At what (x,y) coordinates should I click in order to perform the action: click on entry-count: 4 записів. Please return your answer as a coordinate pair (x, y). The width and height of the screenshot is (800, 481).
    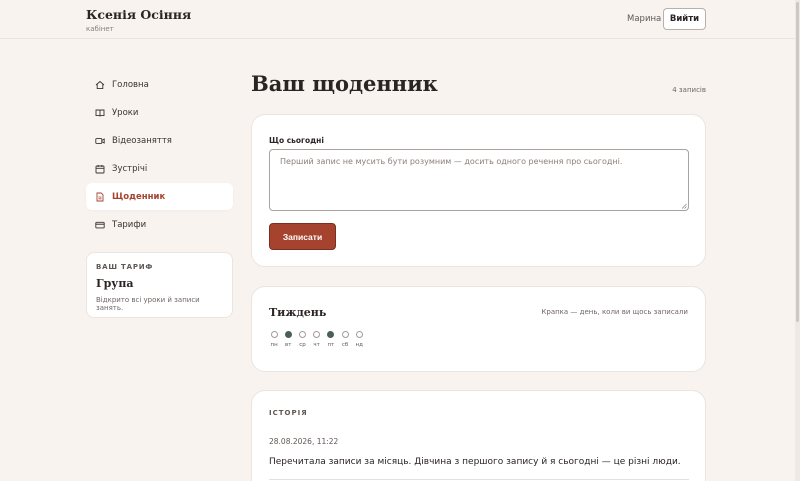
    Looking at the image, I should click on (689, 90).